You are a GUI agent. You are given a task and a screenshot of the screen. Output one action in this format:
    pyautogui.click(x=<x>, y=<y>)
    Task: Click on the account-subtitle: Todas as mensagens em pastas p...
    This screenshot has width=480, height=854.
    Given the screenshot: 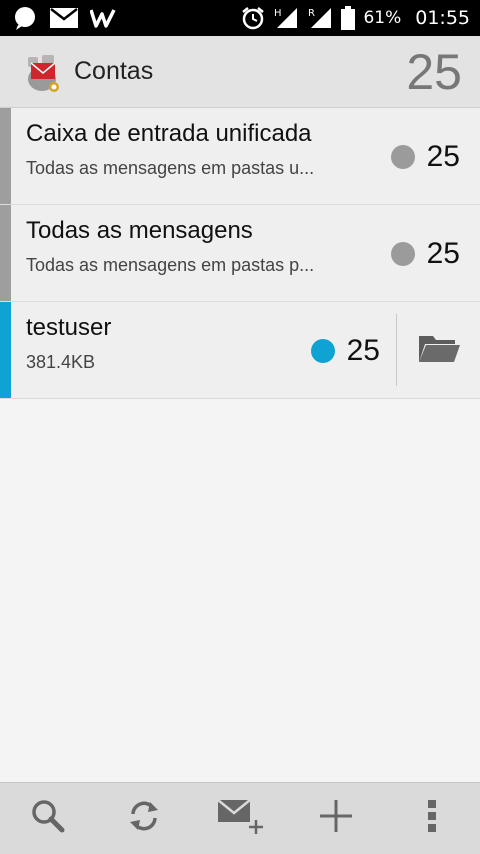 What is the action you would take?
    pyautogui.click(x=170, y=265)
    